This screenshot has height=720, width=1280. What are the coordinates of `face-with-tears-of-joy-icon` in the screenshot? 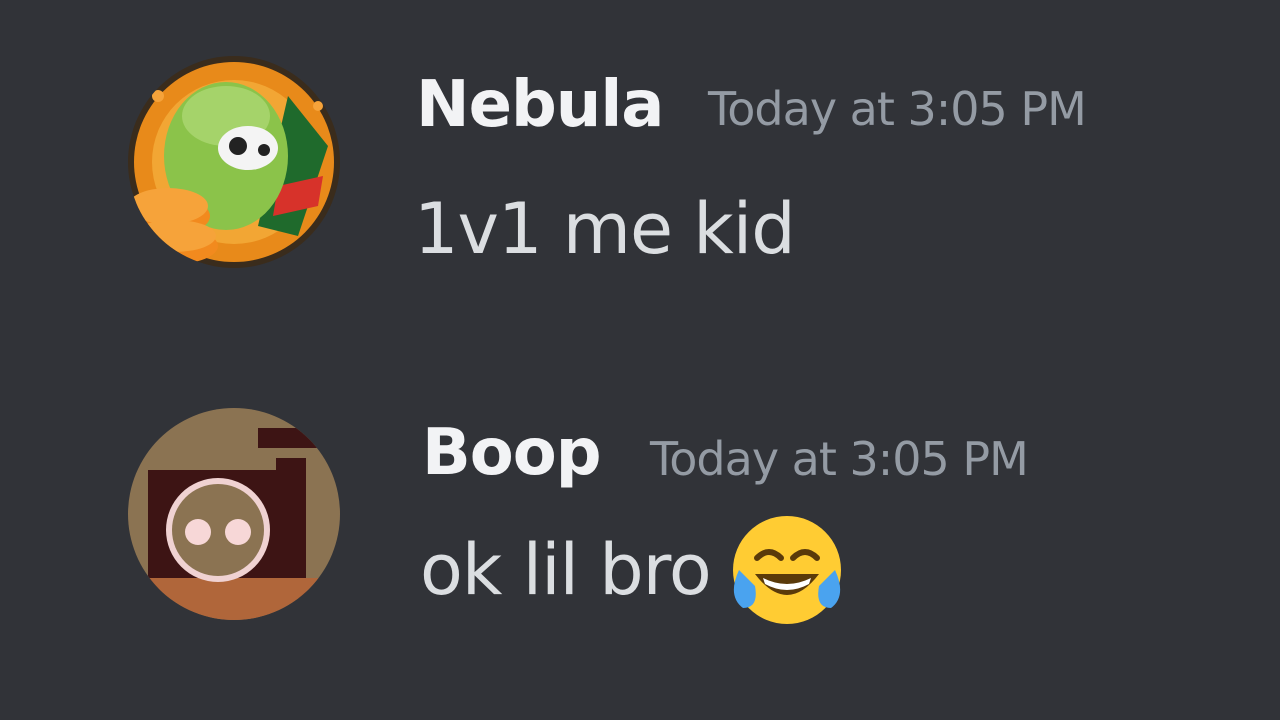 It's located at (787, 570).